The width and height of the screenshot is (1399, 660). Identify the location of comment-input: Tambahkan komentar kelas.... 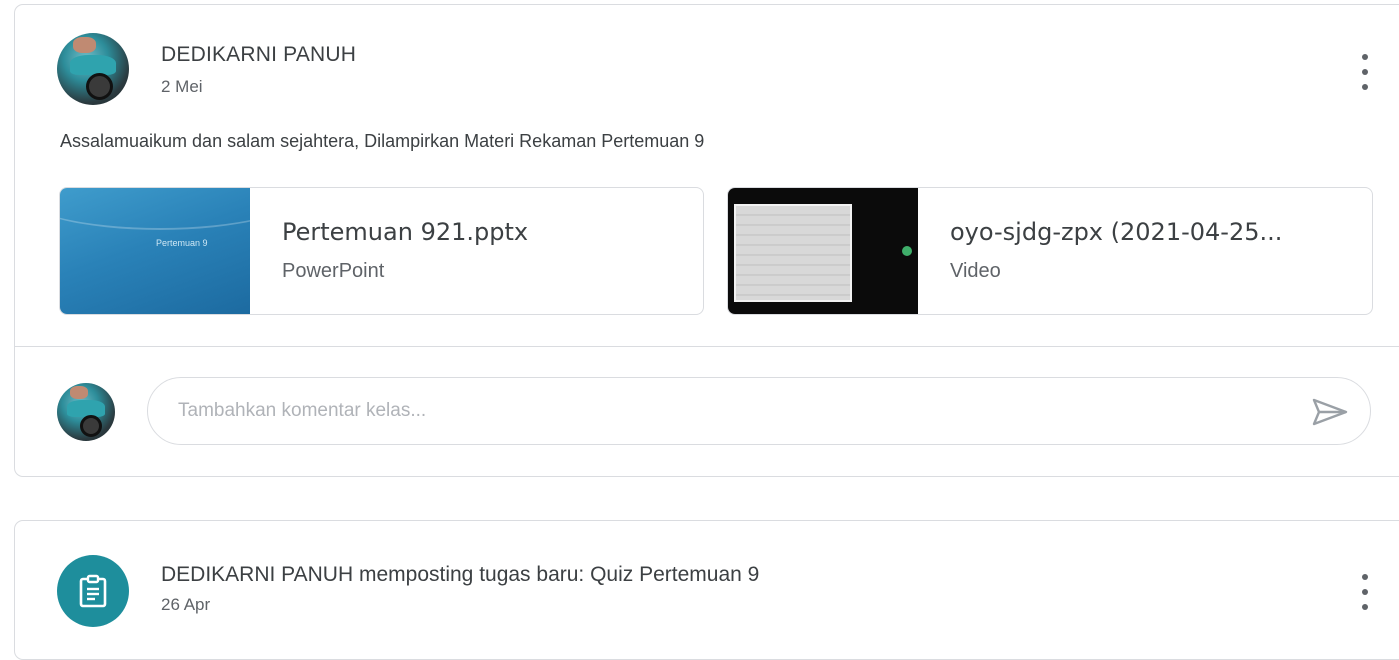
(759, 411).